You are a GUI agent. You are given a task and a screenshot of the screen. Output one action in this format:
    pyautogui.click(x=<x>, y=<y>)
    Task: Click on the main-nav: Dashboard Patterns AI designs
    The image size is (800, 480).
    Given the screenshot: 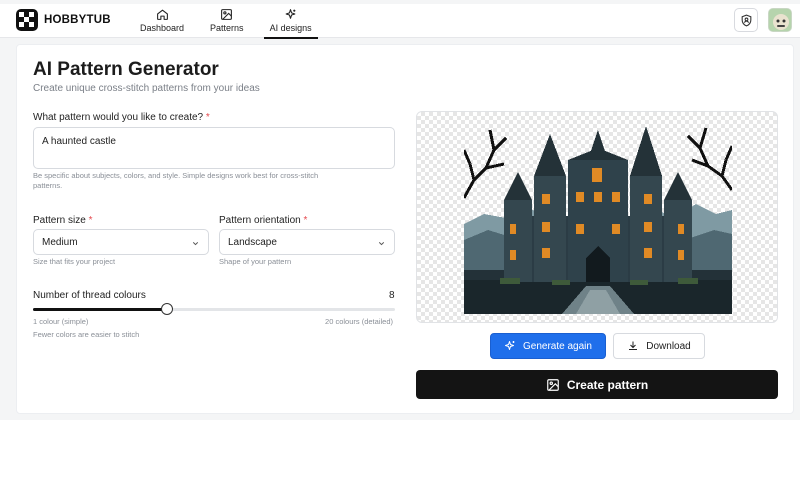 What is the action you would take?
    pyautogui.click(x=233, y=21)
    